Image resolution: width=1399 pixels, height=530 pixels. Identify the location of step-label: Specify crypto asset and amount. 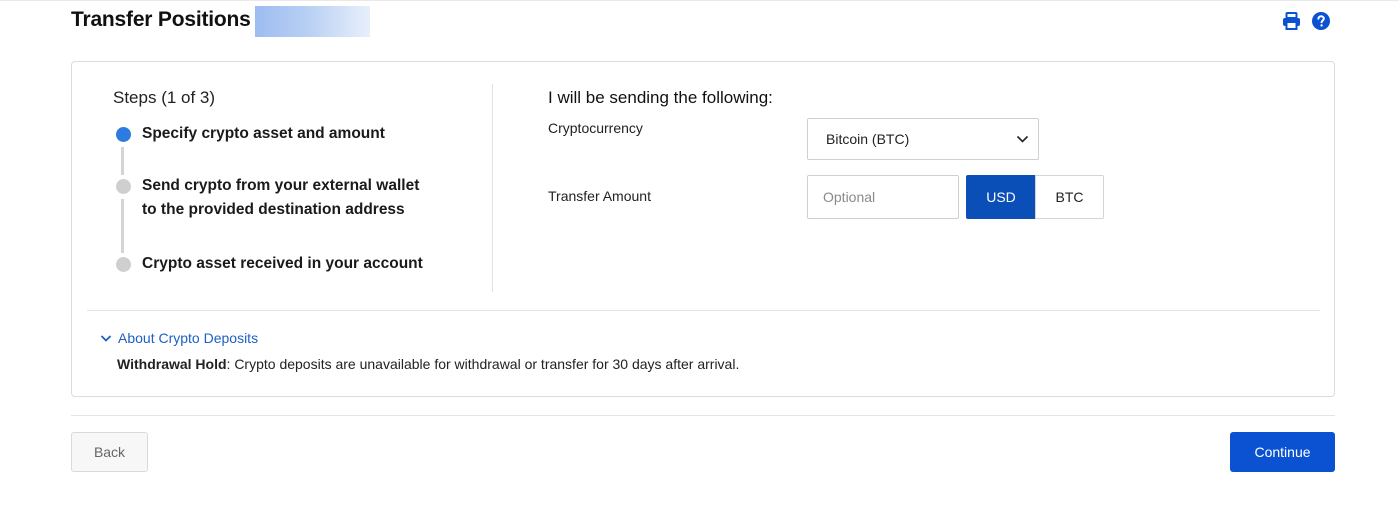
(263, 133).